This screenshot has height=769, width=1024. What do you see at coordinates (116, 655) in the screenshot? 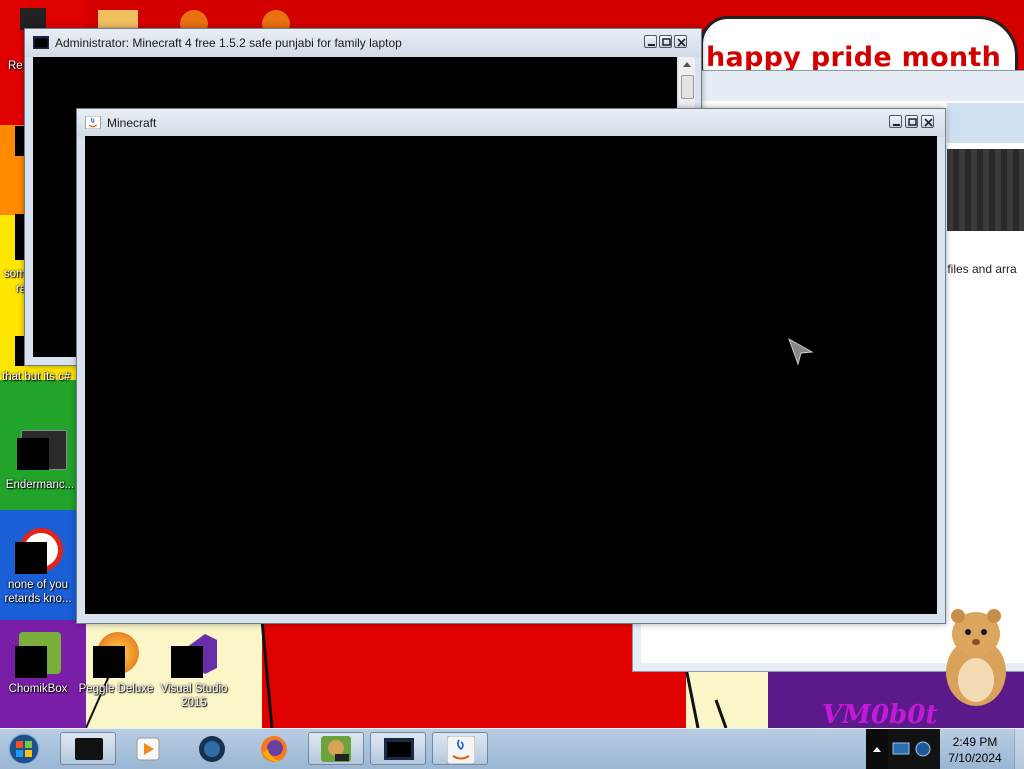
I see `peggle-icon` at bounding box center [116, 655].